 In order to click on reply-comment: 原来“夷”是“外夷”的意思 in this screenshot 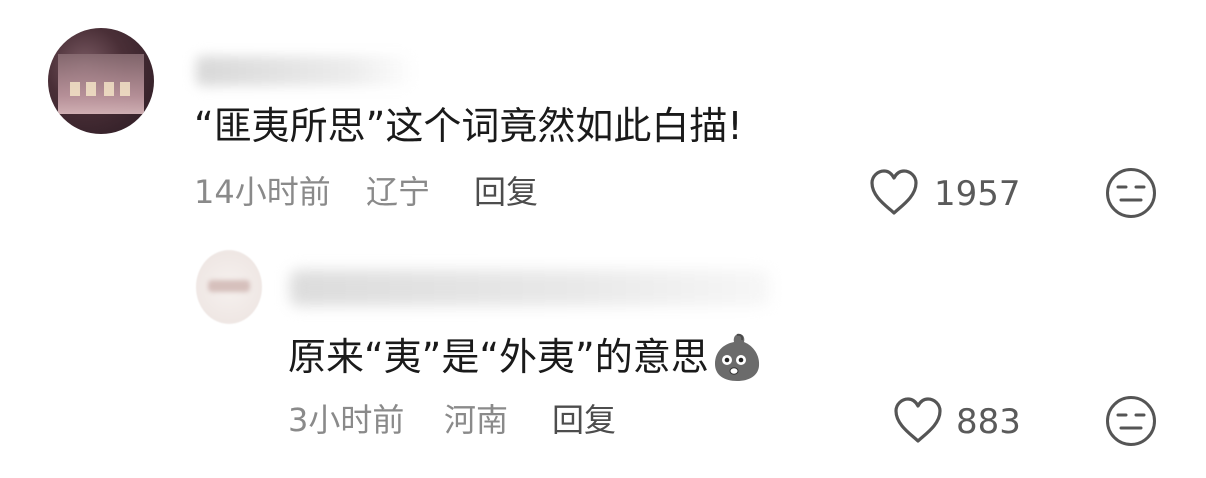, I will do `click(525, 357)`.